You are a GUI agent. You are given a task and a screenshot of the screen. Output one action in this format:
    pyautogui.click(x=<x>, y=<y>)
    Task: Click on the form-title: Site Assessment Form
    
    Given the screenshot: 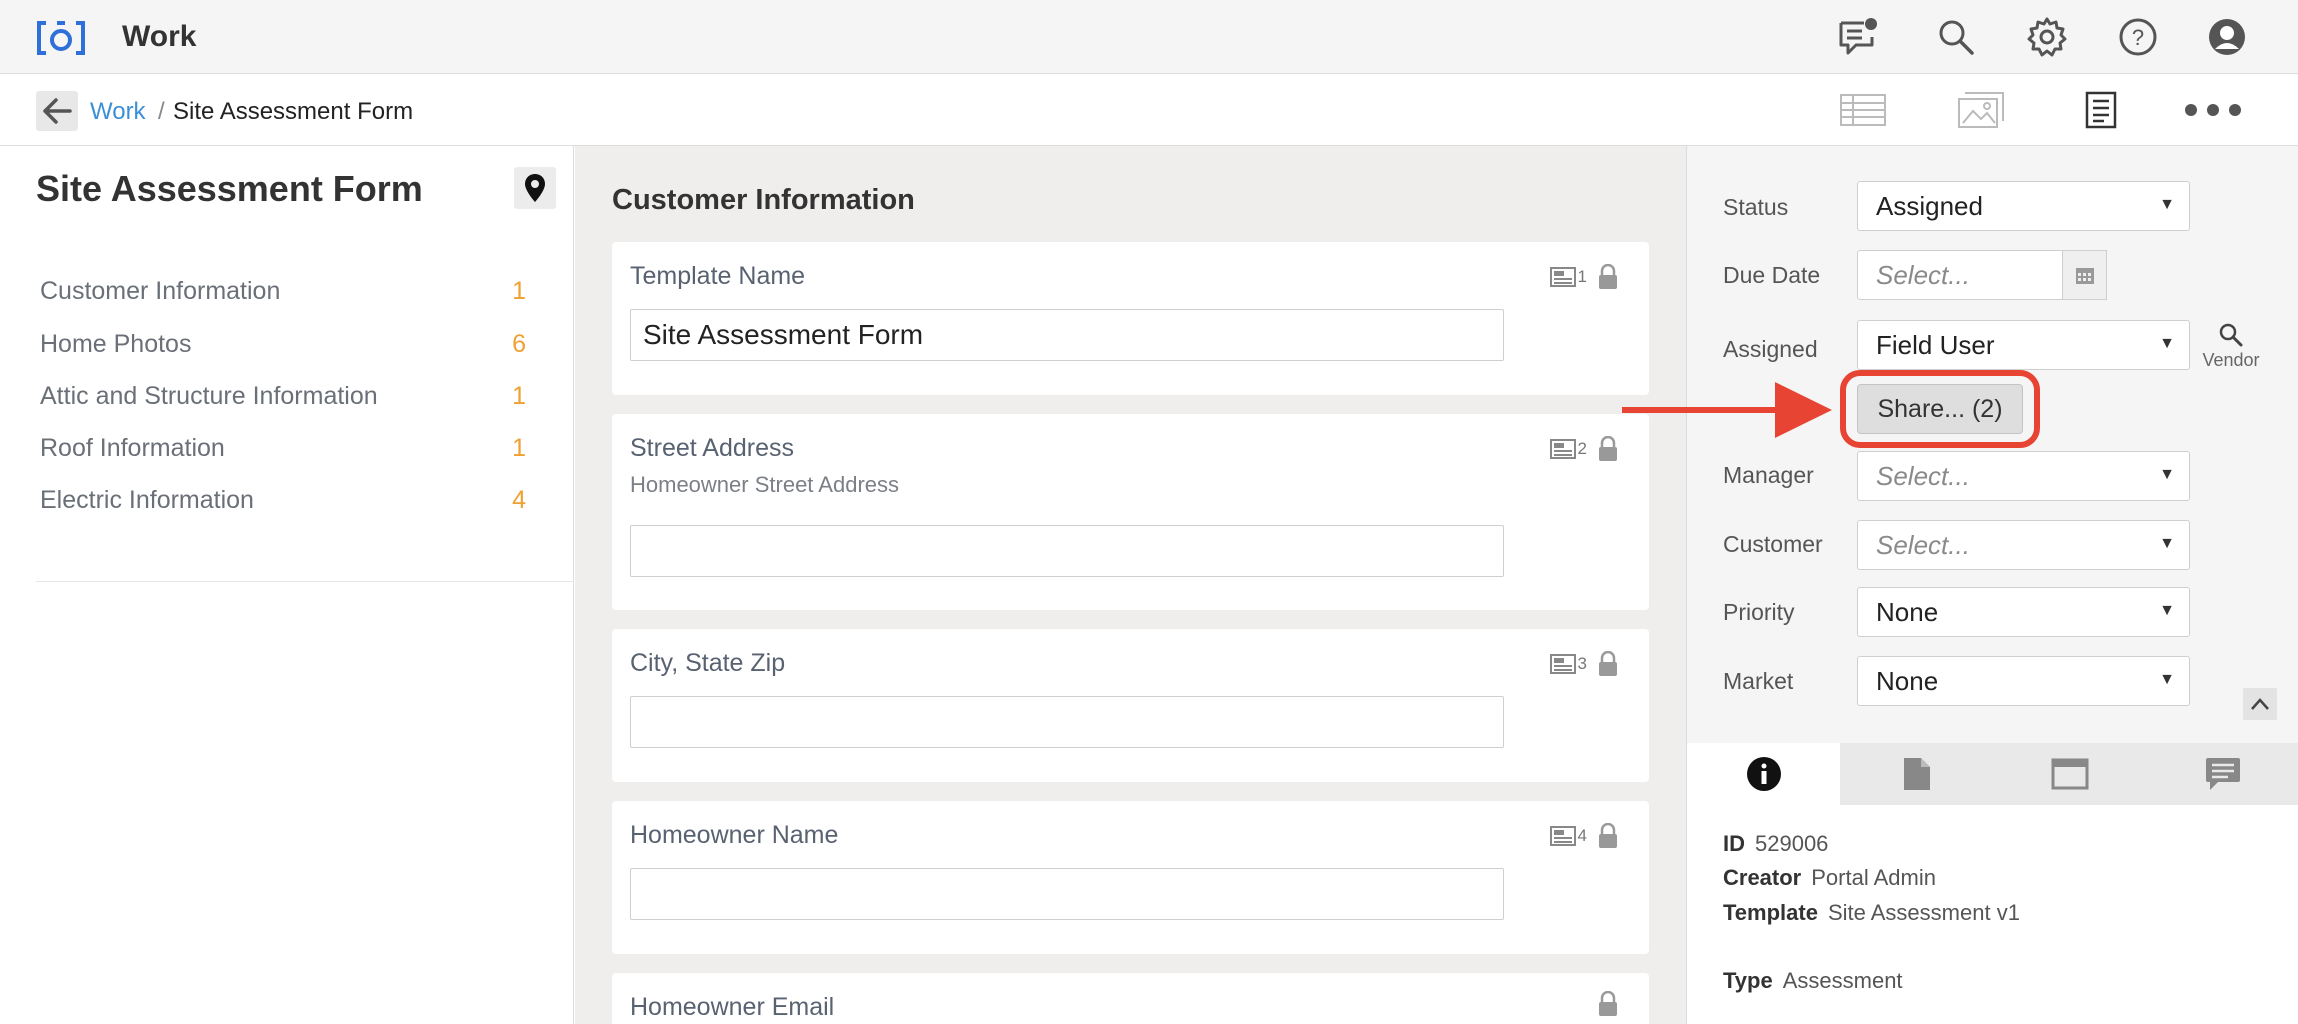 What is the action you would take?
    pyautogui.click(x=229, y=188)
    